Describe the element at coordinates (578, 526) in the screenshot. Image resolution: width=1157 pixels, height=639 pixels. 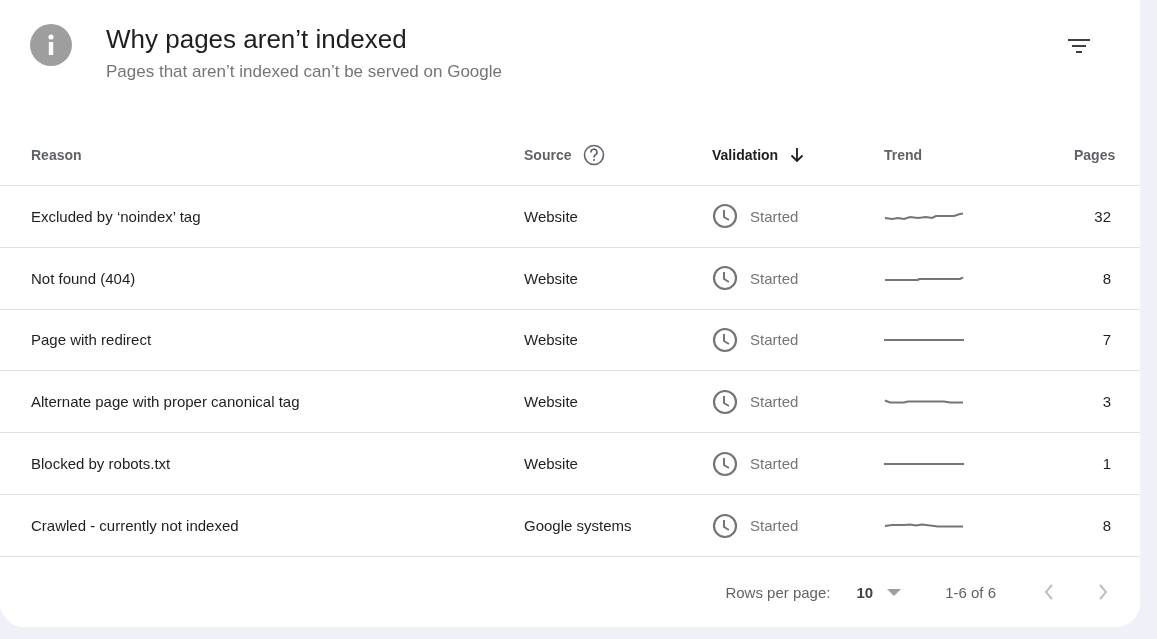
I see `source-cell-text: Google systems` at that location.